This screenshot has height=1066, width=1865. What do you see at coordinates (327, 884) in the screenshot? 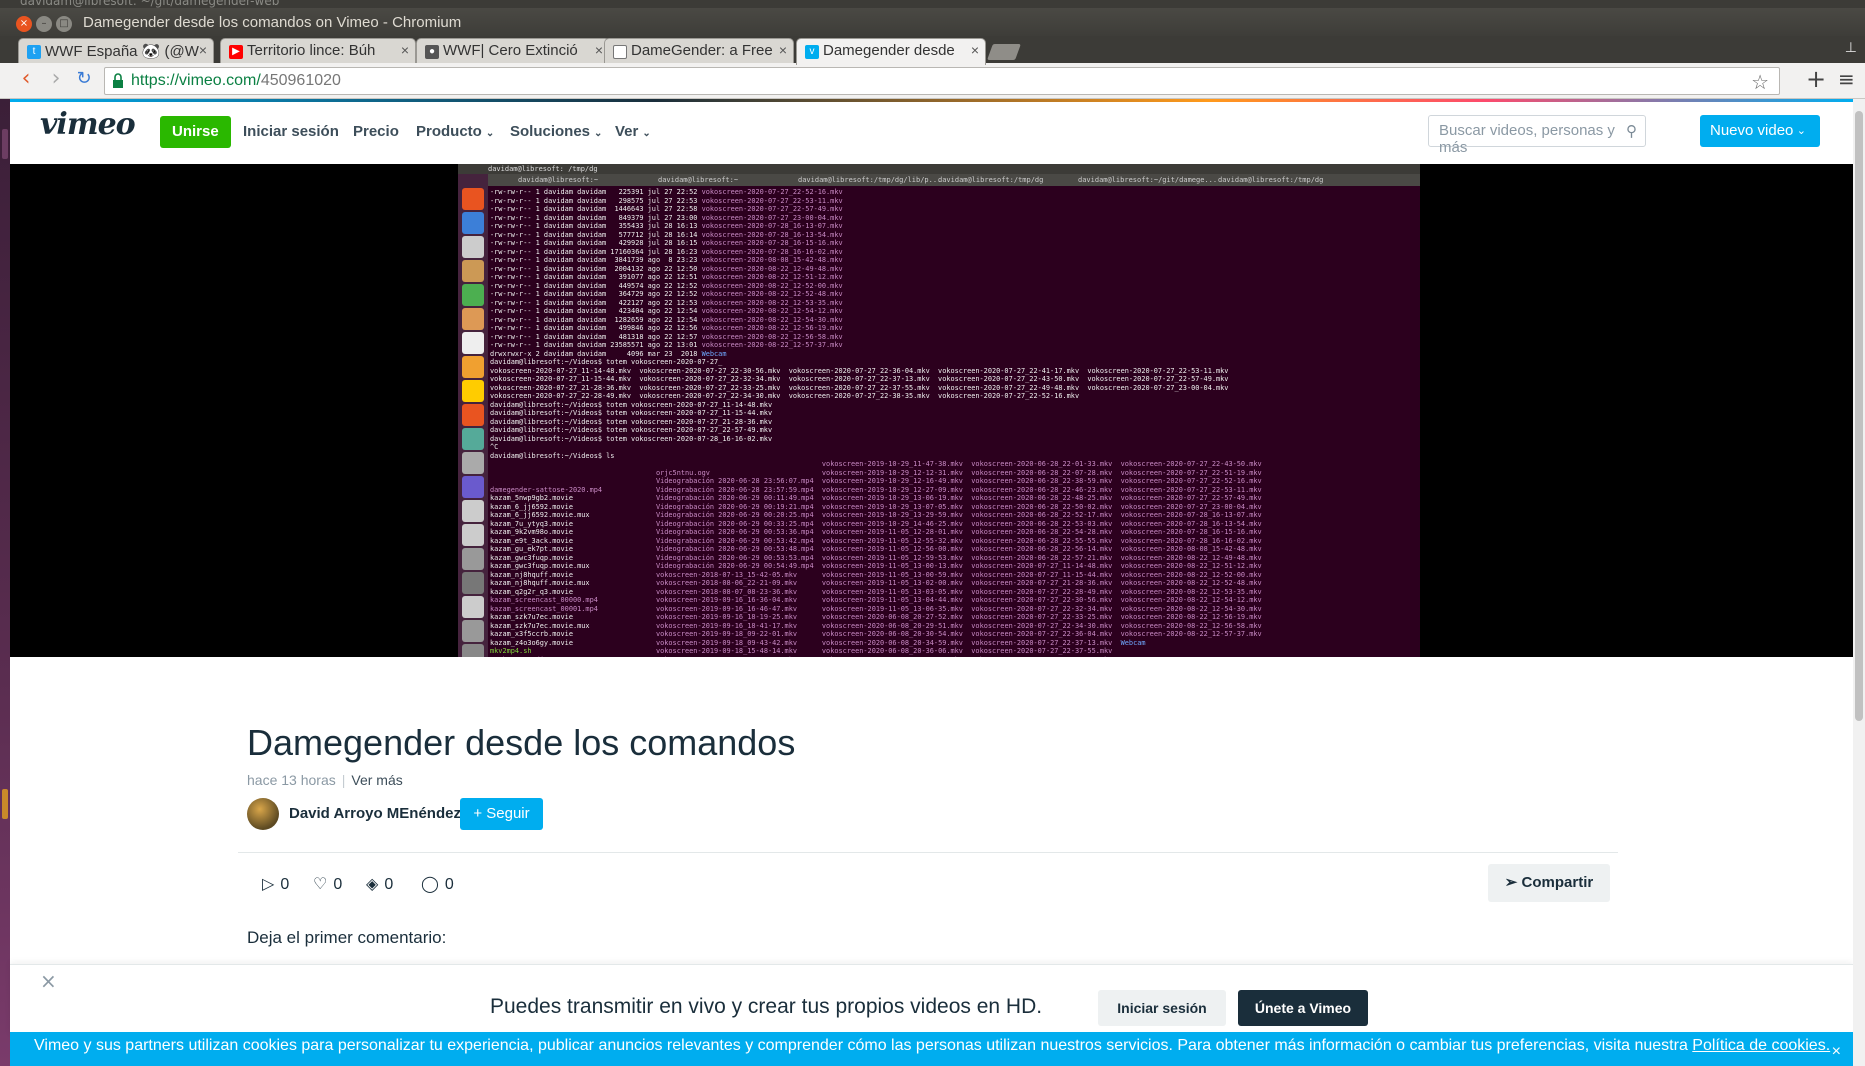
I see `likes-count: ♡ 0` at bounding box center [327, 884].